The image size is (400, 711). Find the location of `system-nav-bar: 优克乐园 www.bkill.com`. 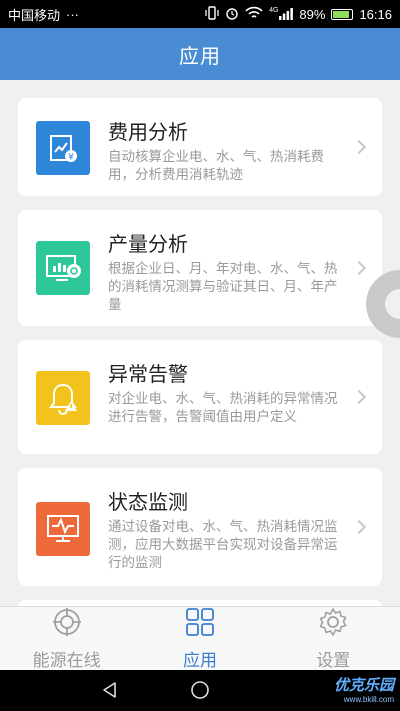

system-nav-bar: 优克乐园 www.bkill.com is located at coordinates (200, 690).